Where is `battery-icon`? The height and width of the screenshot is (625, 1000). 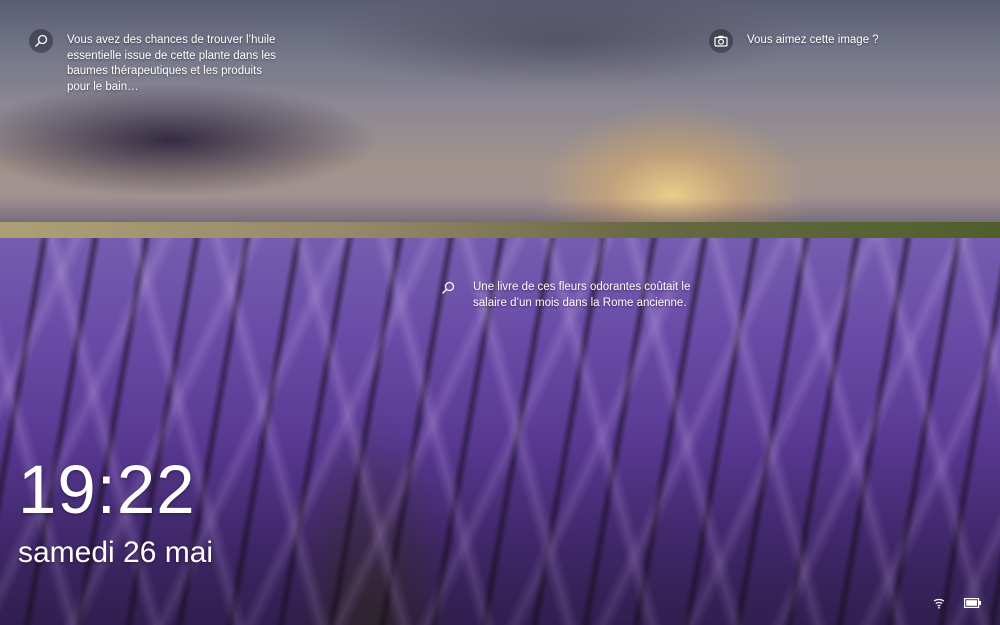
battery-icon is located at coordinates (973, 603).